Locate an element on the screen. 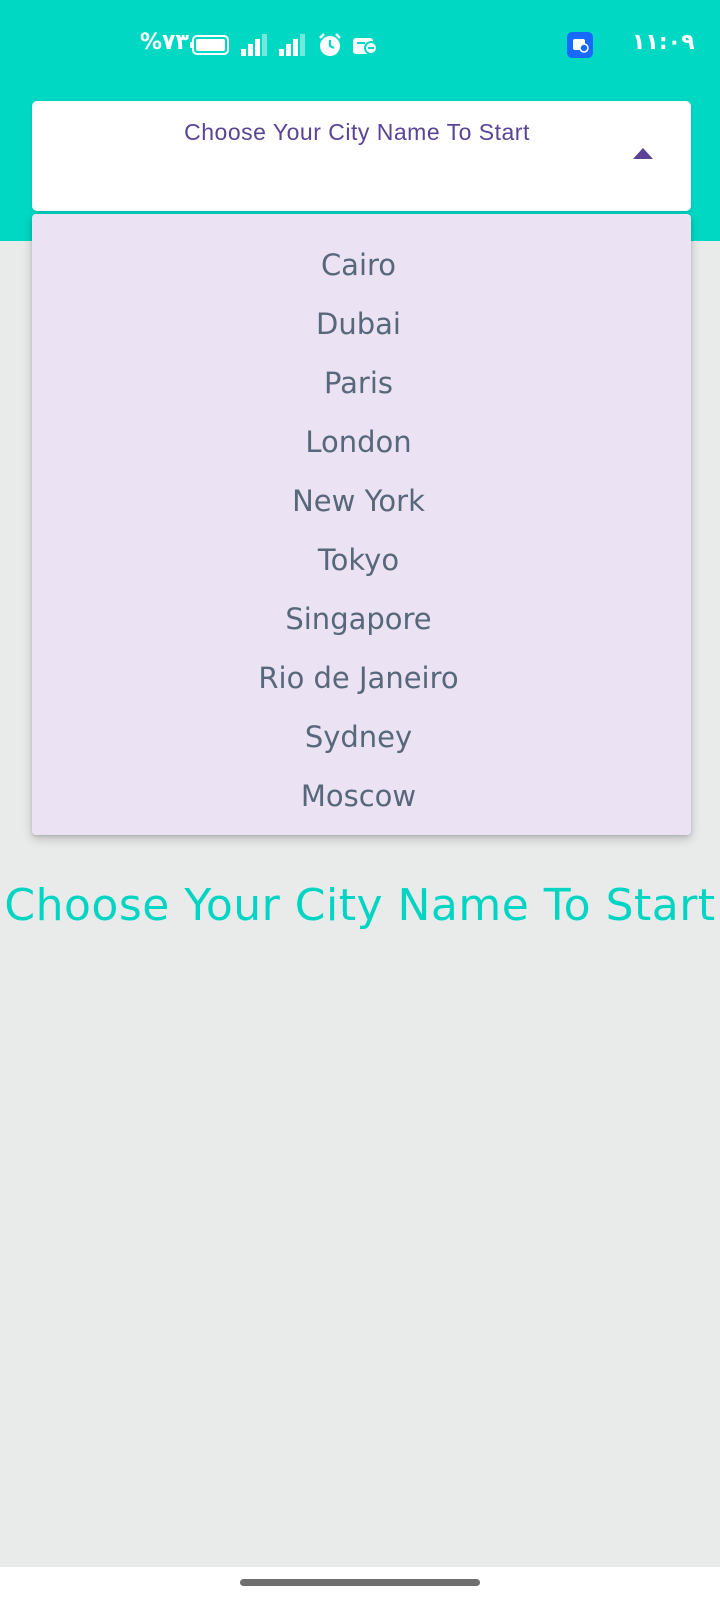 The width and height of the screenshot is (720, 1600). city-option-sydney: Sydney is located at coordinates (361, 737).